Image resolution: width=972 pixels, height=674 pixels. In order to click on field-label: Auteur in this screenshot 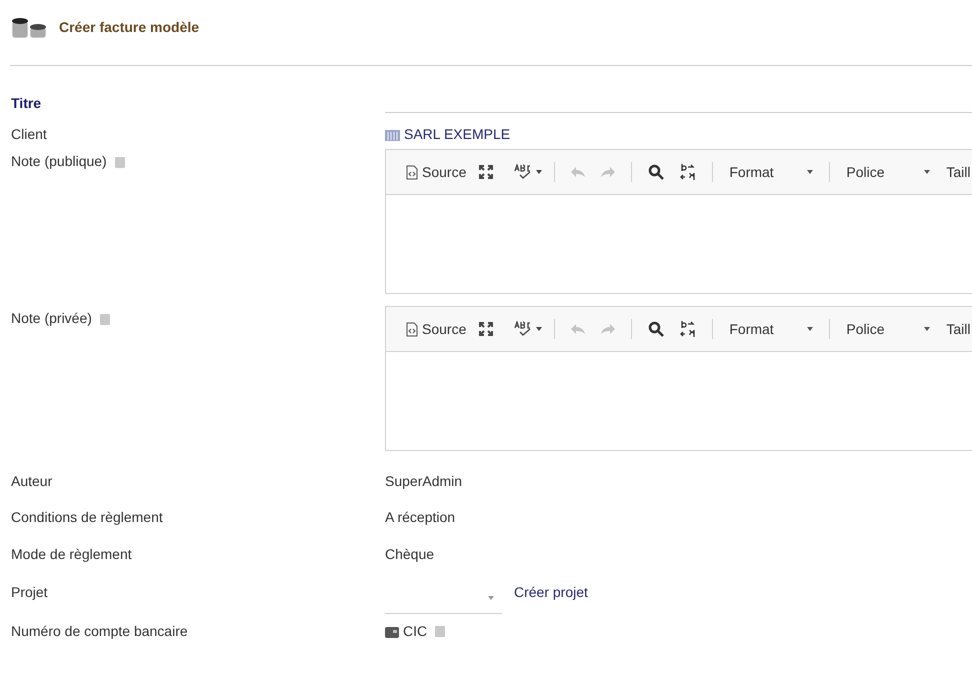, I will do `click(32, 481)`.